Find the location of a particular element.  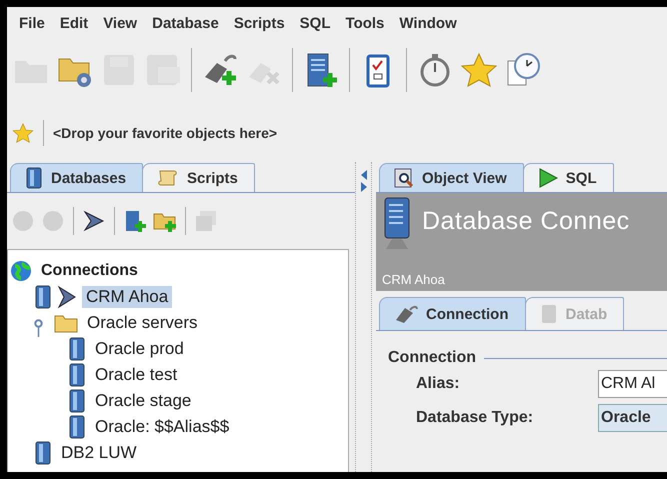

magnifier-icon is located at coordinates (404, 178).